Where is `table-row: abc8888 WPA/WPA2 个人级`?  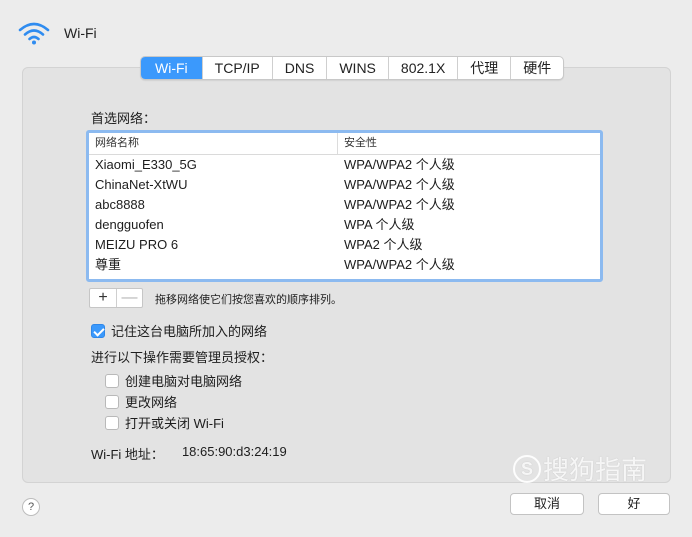 table-row: abc8888 WPA/WPA2 个人级 is located at coordinates (344, 205).